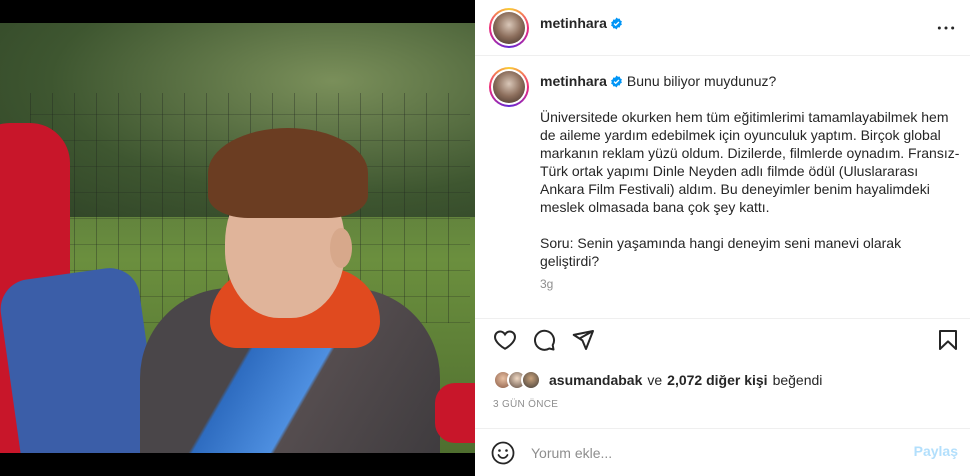  What do you see at coordinates (505, 340) in the screenshot?
I see `heart-icon` at bounding box center [505, 340].